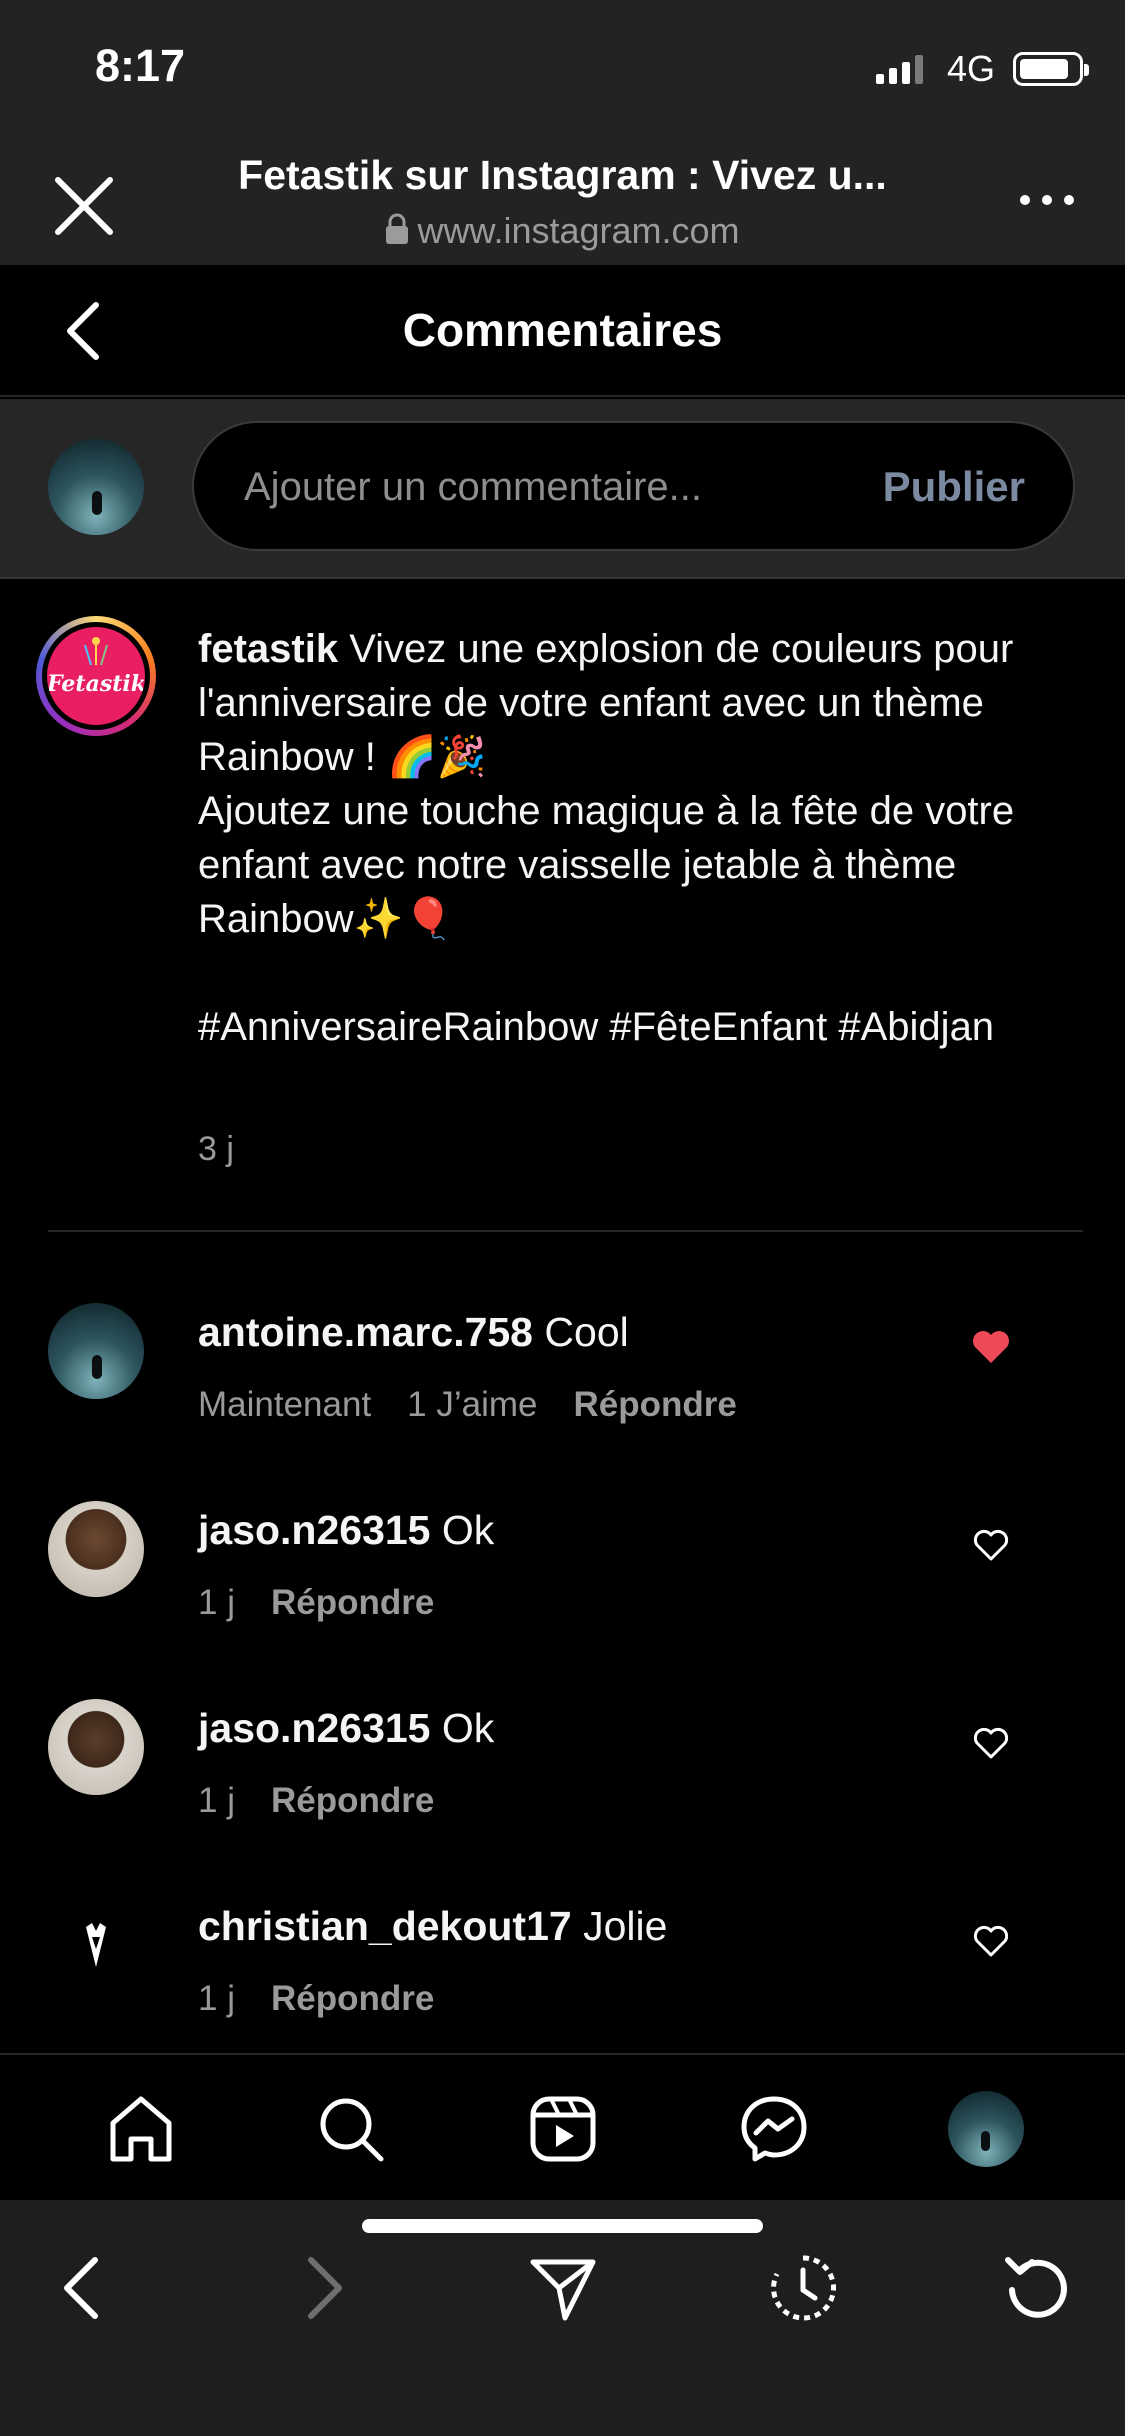 The height and width of the screenshot is (2436, 1125). I want to click on network-type: 4G, so click(970, 68).